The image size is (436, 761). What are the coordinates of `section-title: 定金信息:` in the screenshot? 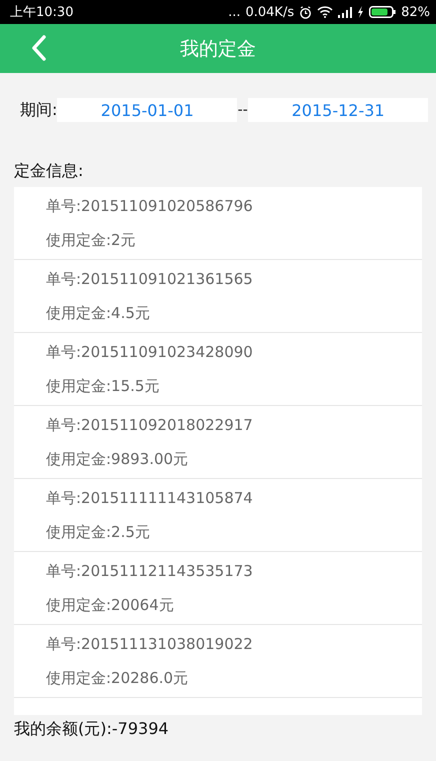 It's located at (49, 171).